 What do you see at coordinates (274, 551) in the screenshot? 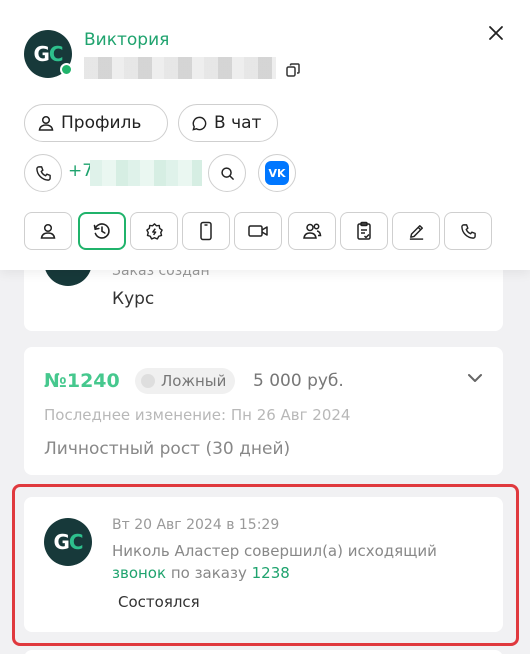
I see `event-description: Николь Аластер совершил(а) исходящий` at bounding box center [274, 551].